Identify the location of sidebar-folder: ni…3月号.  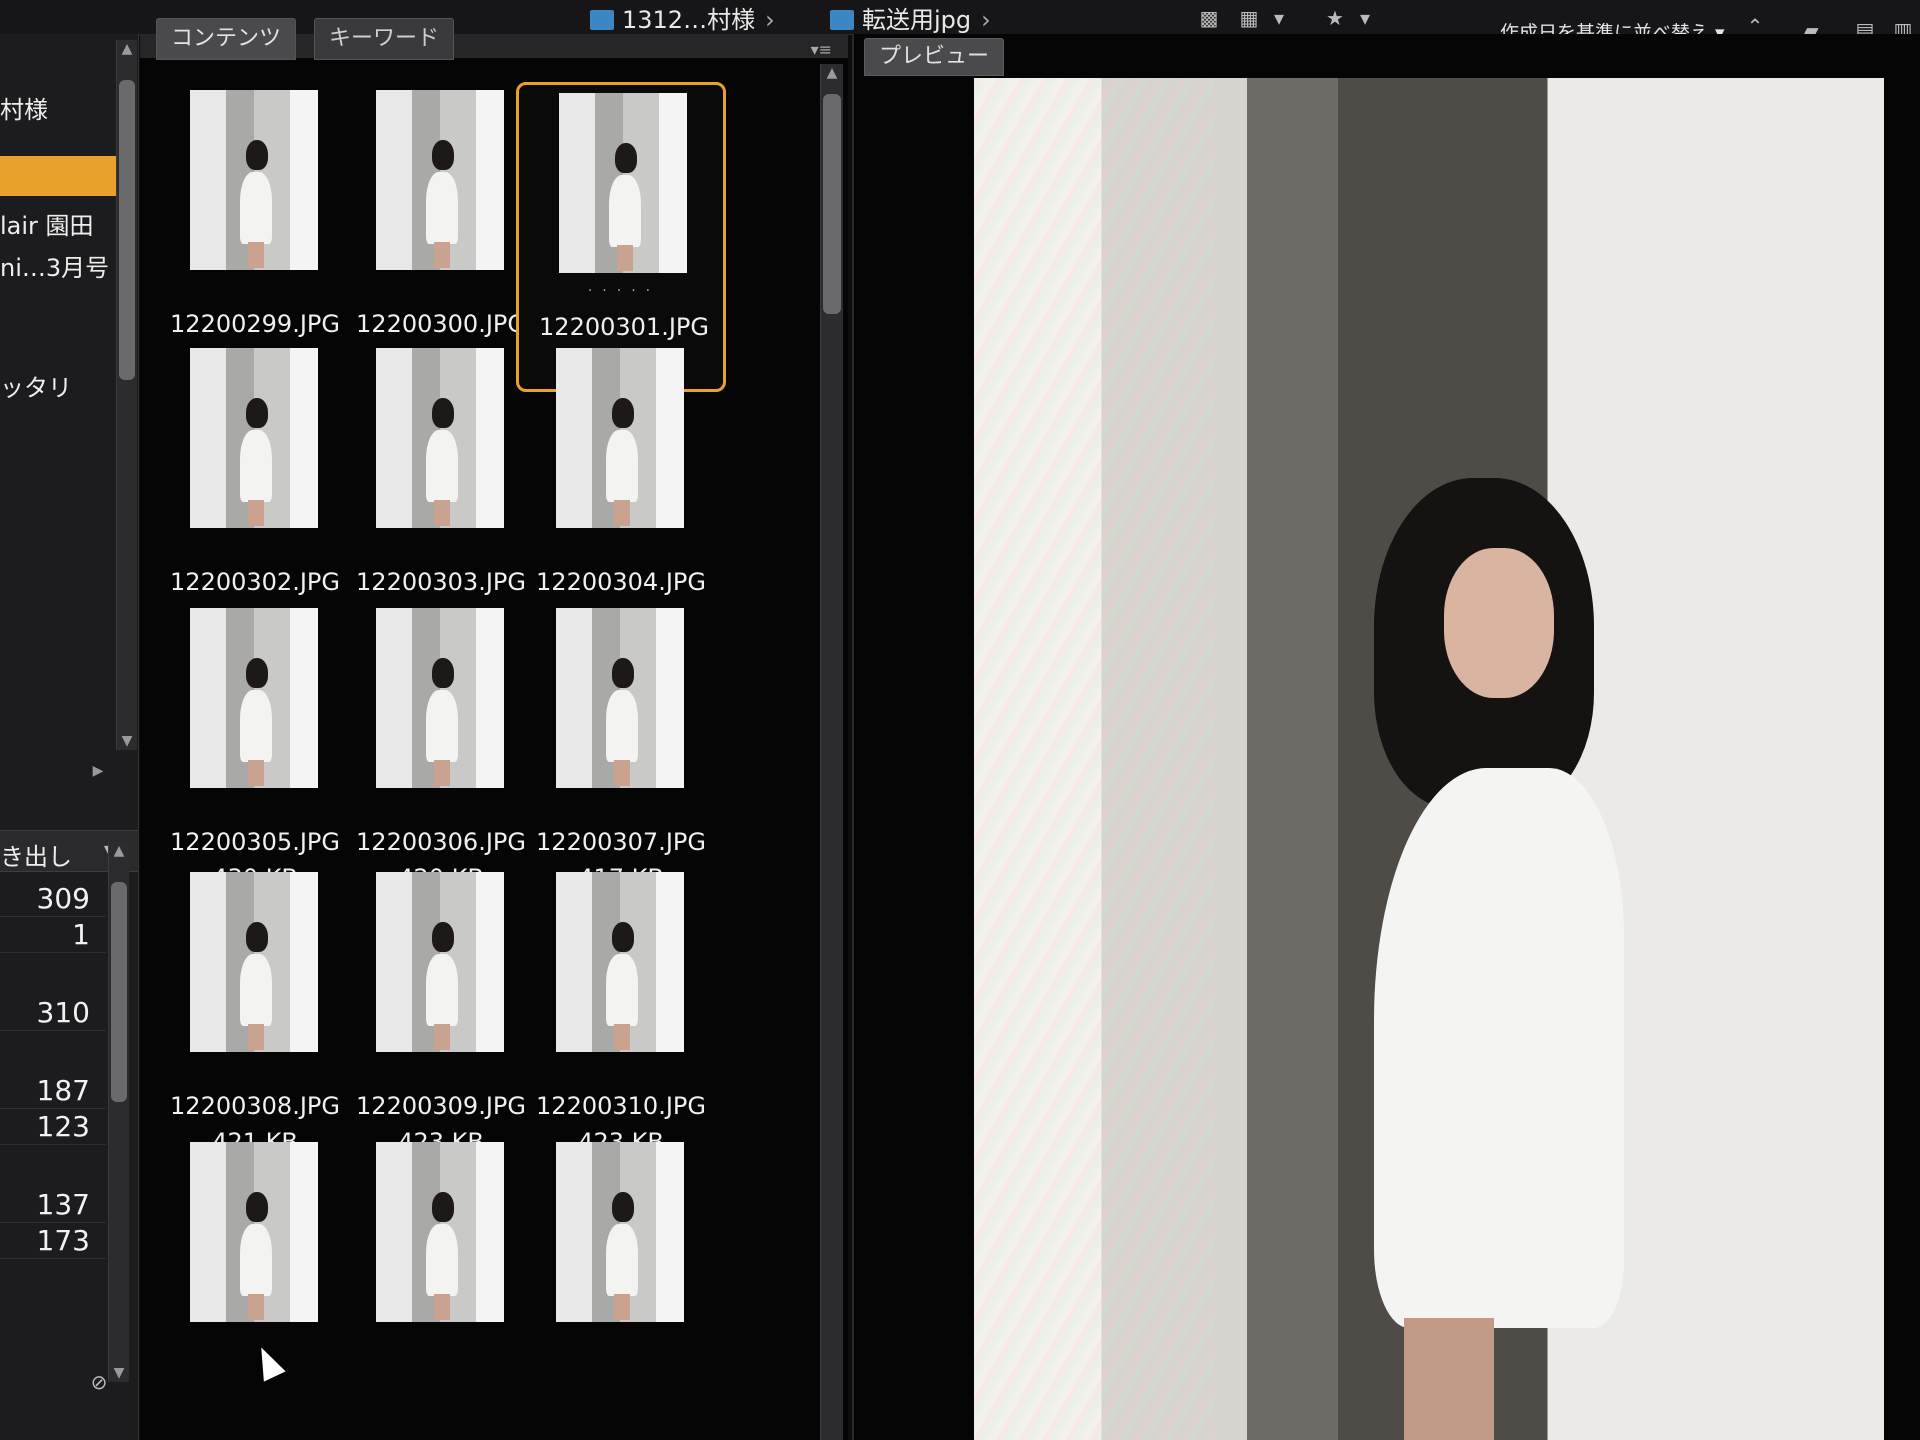
(54, 265).